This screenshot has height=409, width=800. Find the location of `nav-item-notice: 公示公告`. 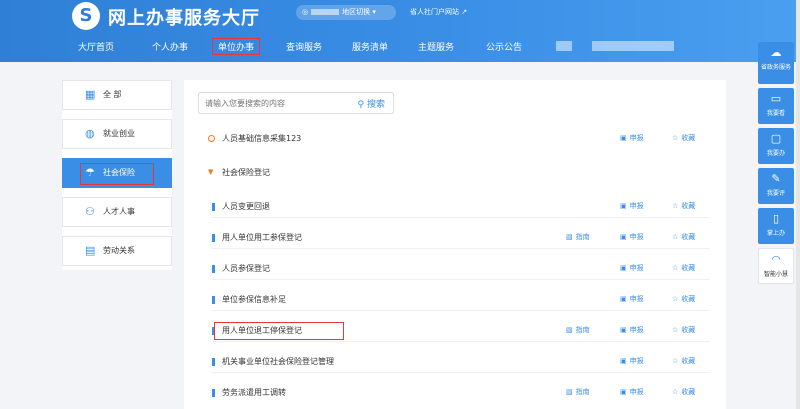

nav-item-notice: 公示公告 is located at coordinates (504, 46).